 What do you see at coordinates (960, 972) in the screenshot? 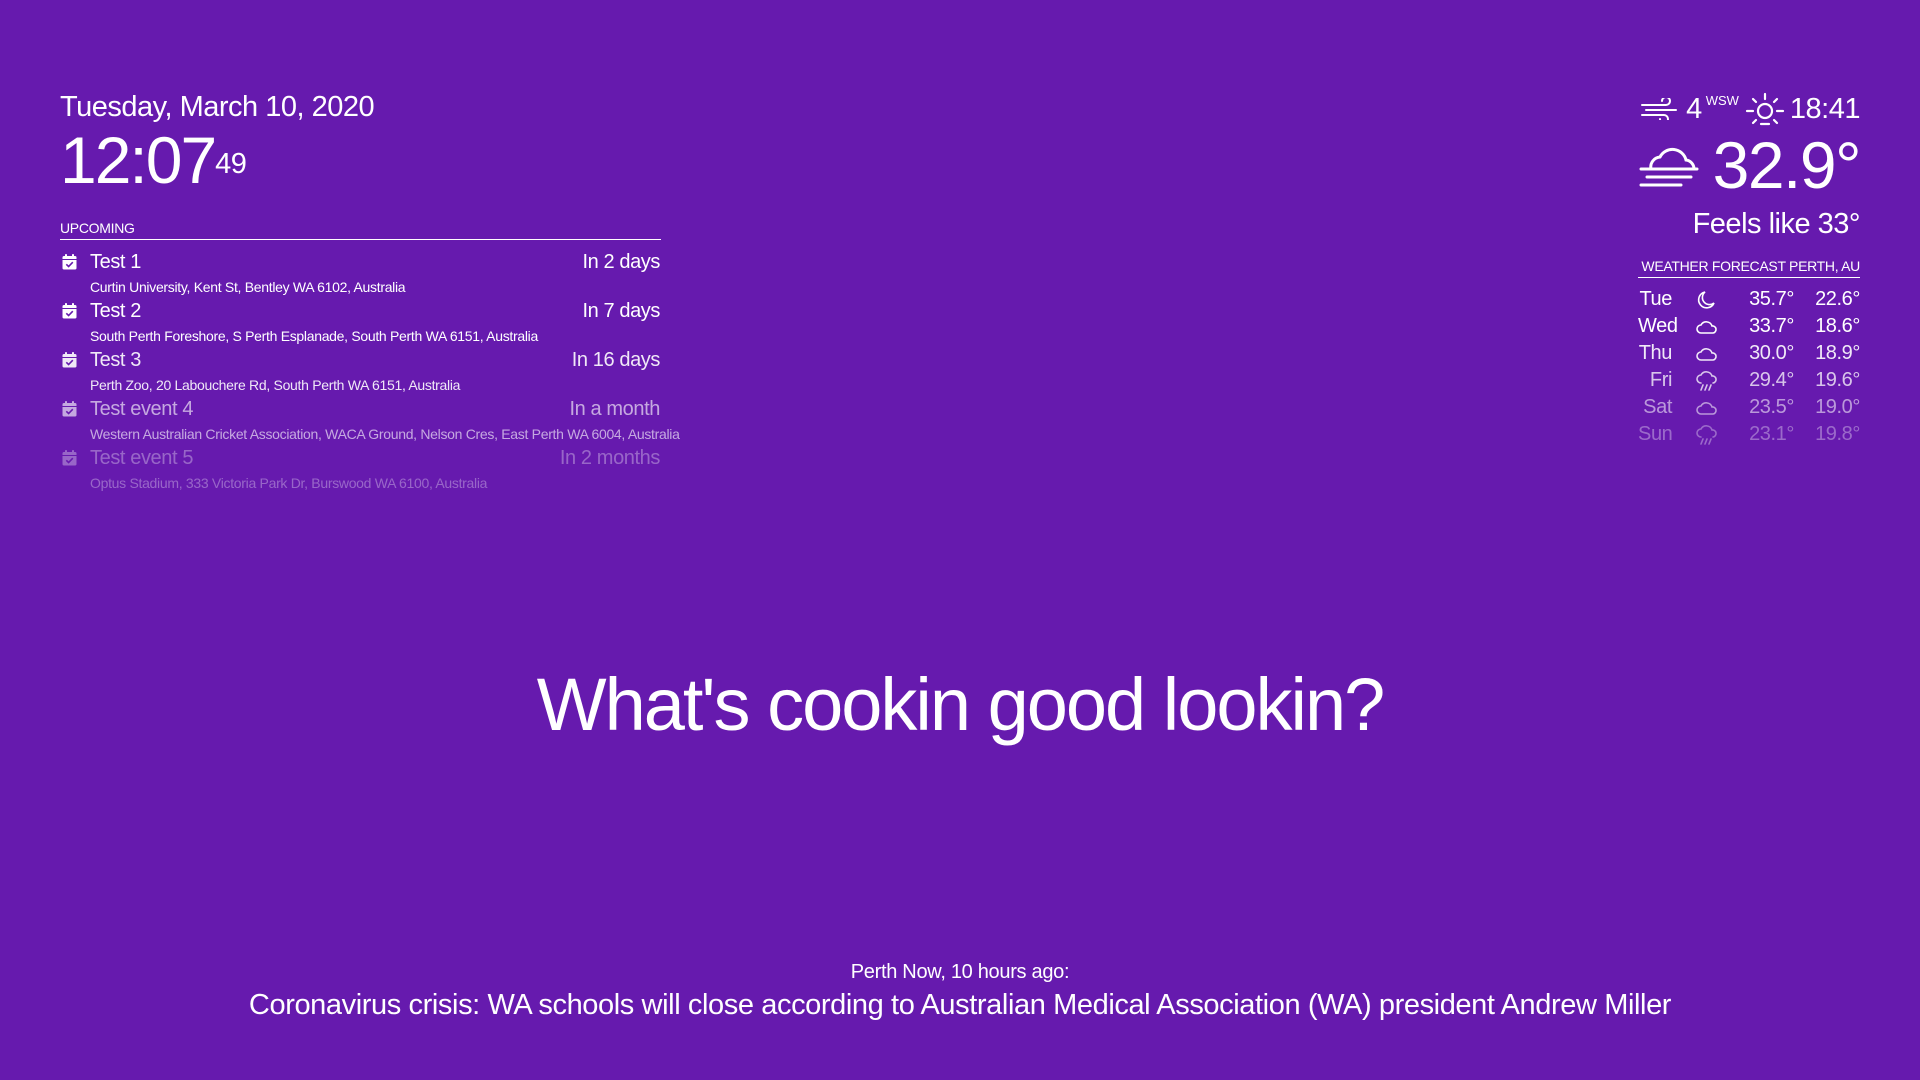
I see `news-source: Perth Now, 10 hours ago:` at bounding box center [960, 972].